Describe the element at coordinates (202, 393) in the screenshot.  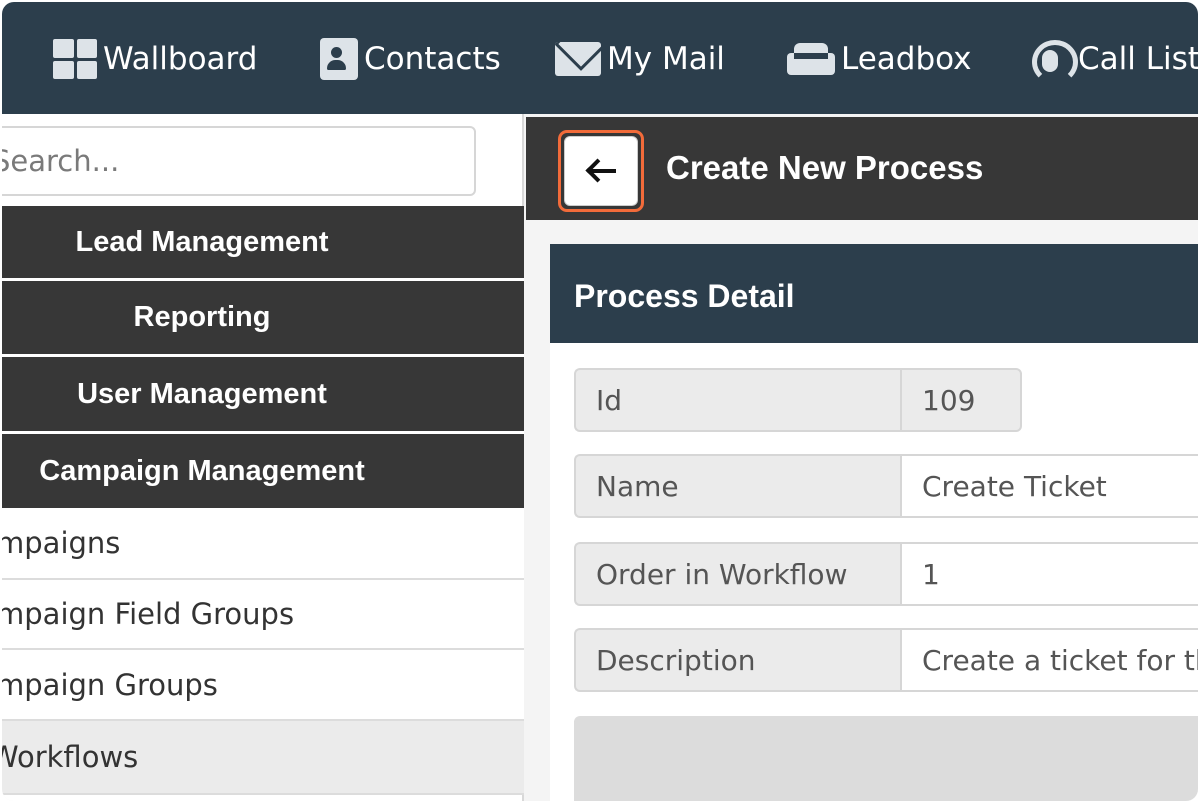
I see `sidebar-section-label: User Management` at that location.